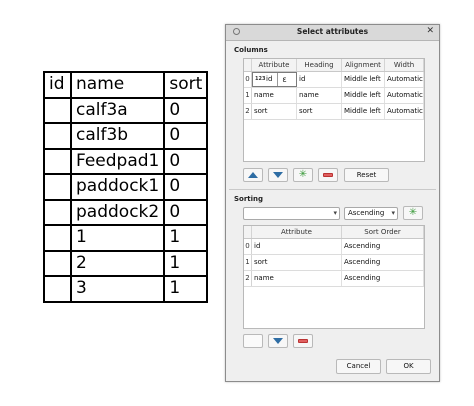 This screenshot has width=474, height=406. I want to click on dialog-title: Select attributes, so click(332, 31).